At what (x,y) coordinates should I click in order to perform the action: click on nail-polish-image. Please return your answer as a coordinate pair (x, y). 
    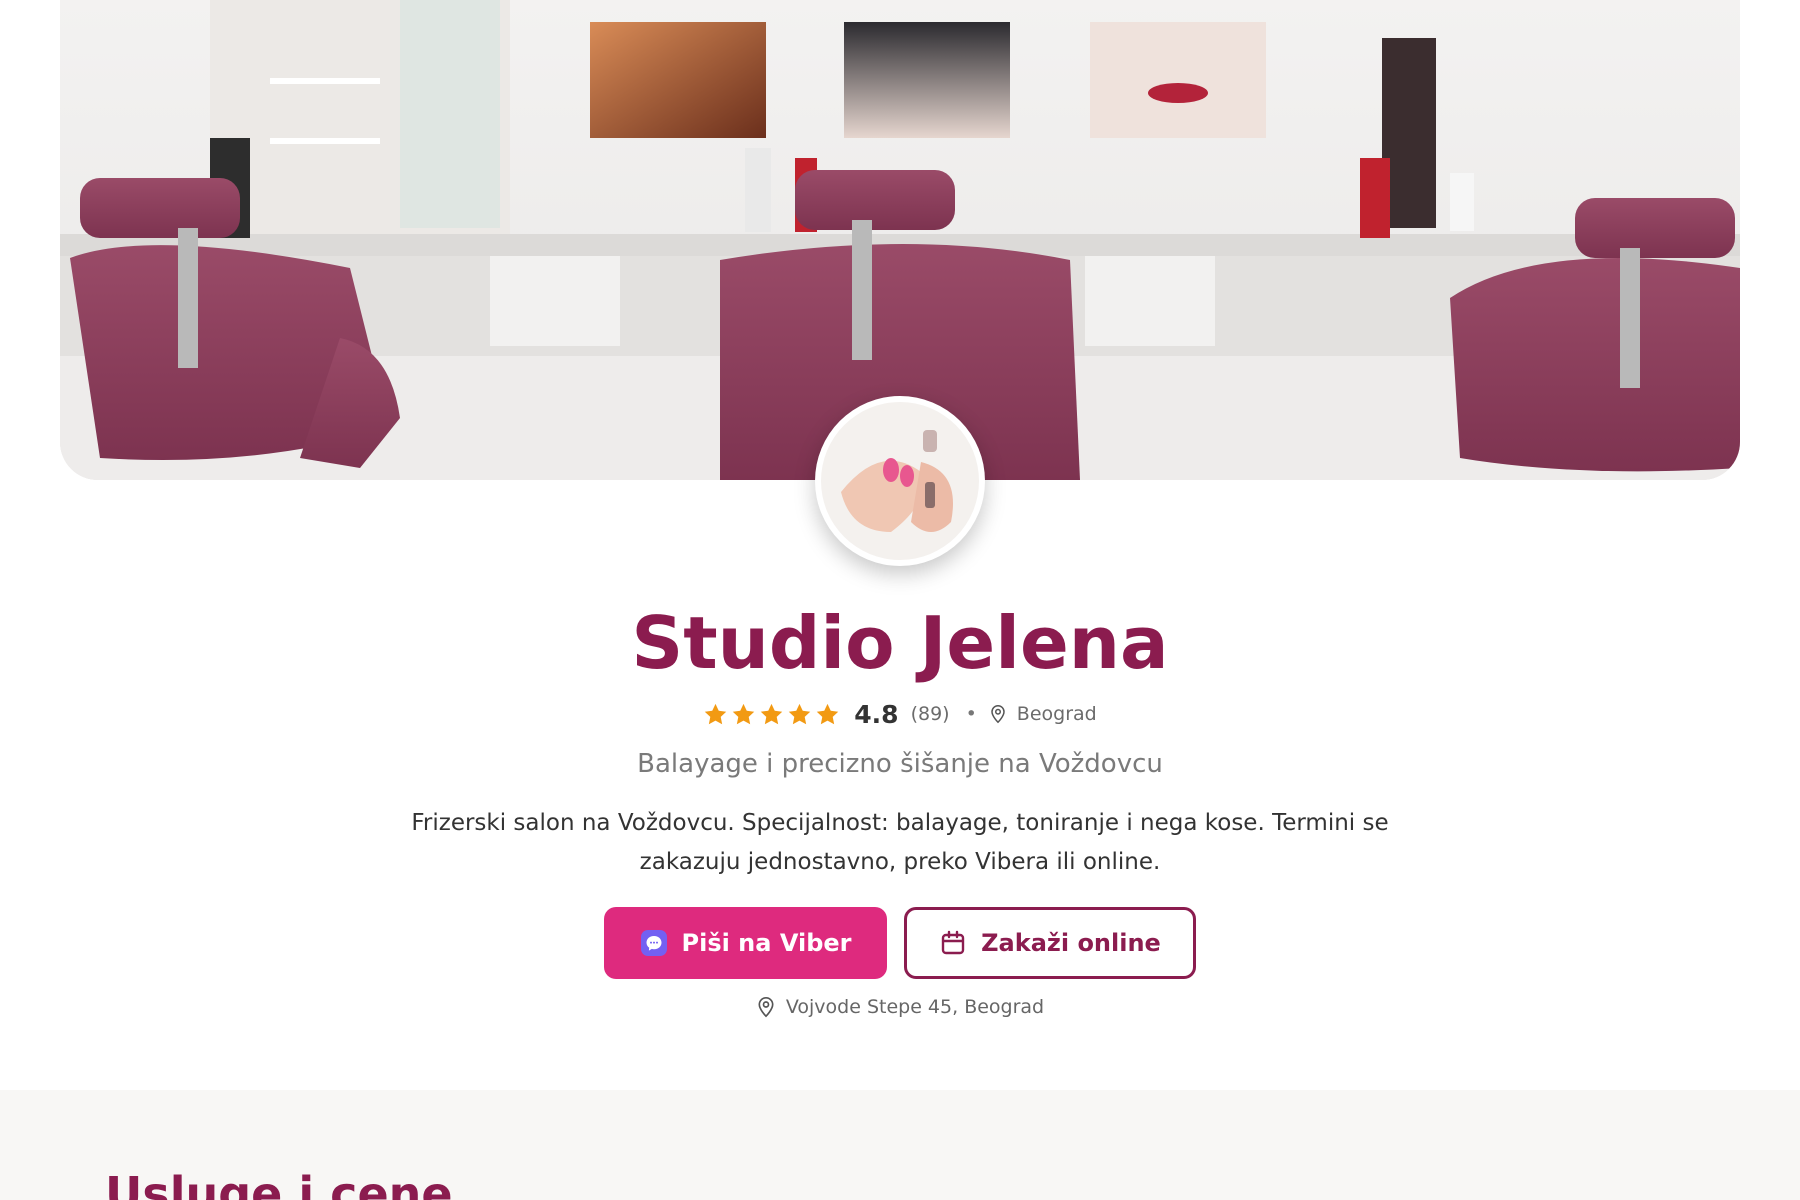
    Looking at the image, I should click on (900, 481).